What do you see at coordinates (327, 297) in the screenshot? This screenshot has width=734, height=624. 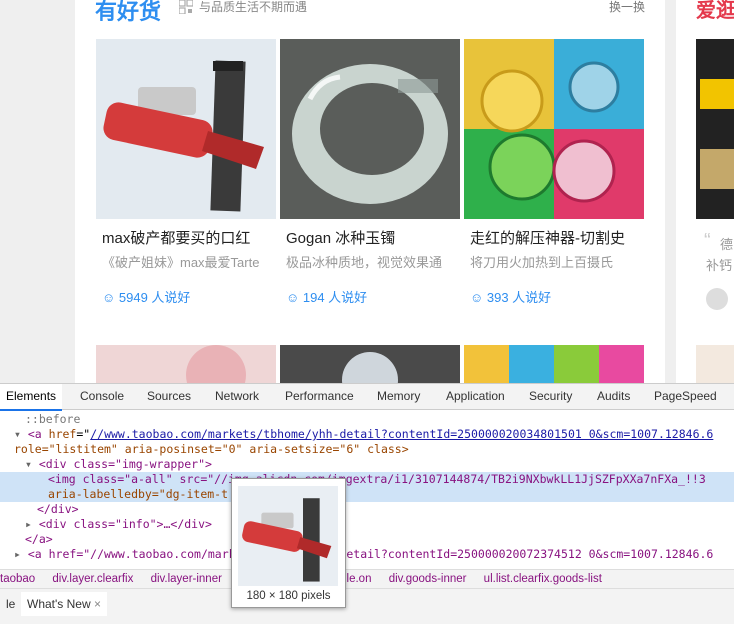 I see `likes-count: ☺ 194 人说好` at bounding box center [327, 297].